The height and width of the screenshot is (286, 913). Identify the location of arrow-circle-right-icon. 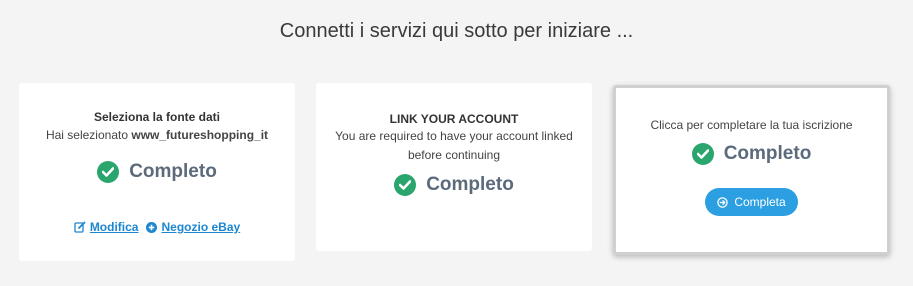
(723, 202).